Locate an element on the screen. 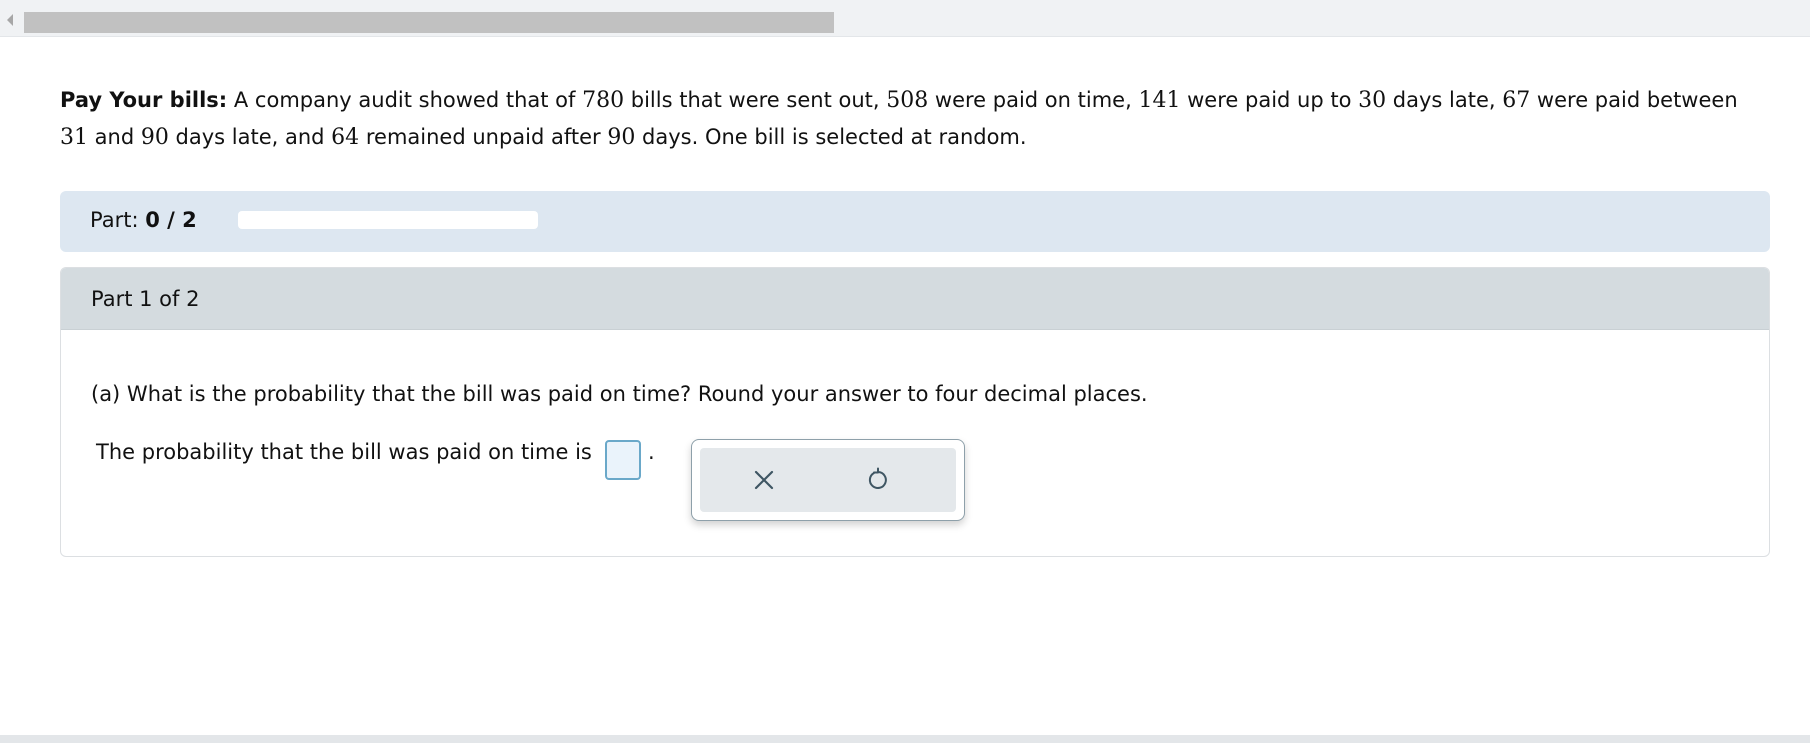  part-header: Part 1 of 2 is located at coordinates (915, 299).